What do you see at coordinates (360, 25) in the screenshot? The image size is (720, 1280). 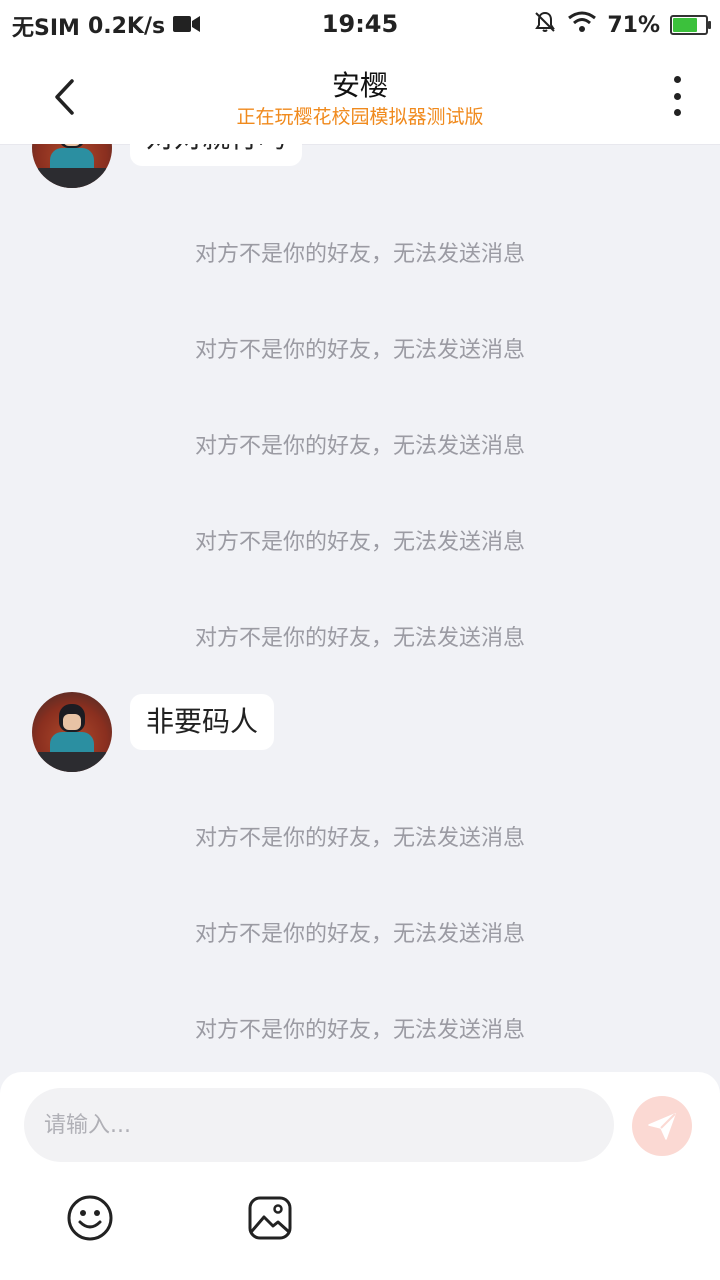 I see `status-bar: 无SIM 0.2K/s 19:45 71%` at bounding box center [360, 25].